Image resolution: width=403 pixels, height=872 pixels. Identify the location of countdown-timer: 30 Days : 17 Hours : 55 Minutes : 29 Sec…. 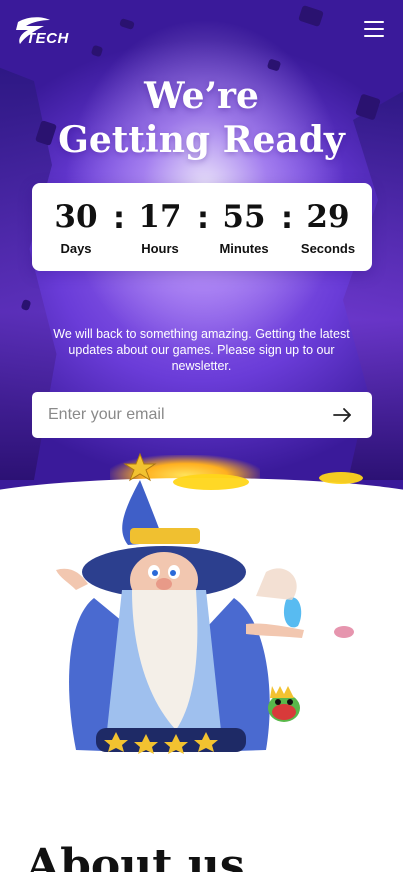
(202, 227).